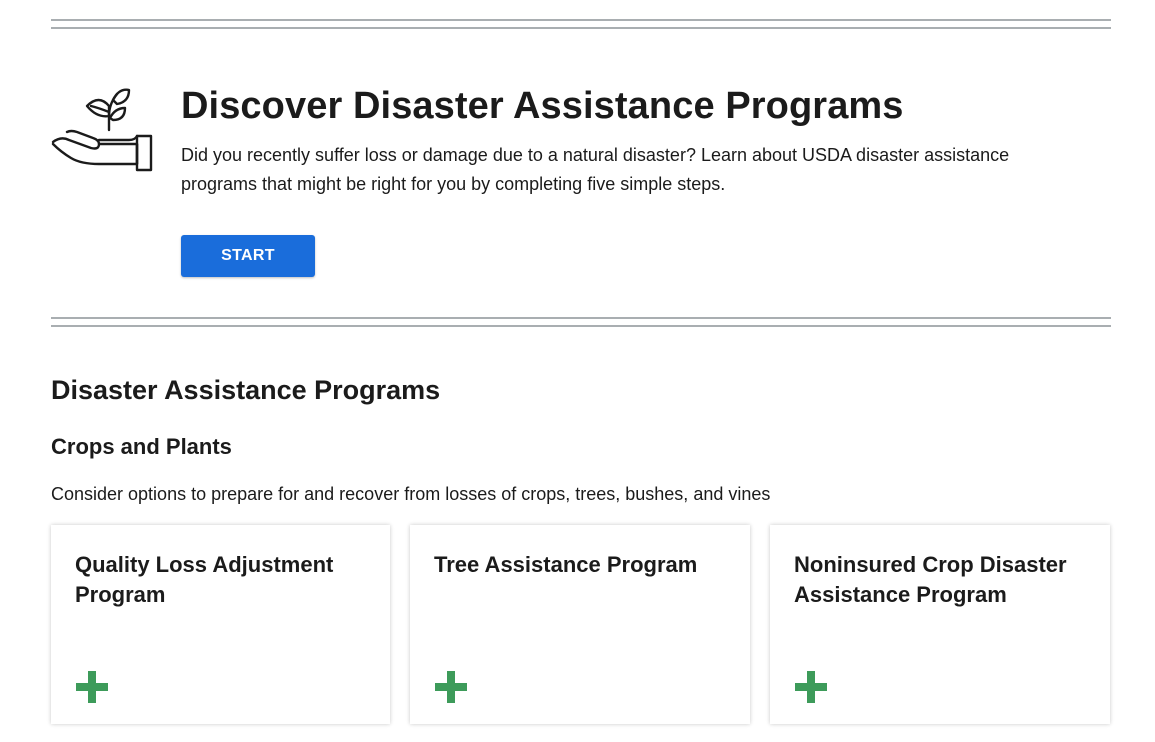 The width and height of the screenshot is (1155, 742). I want to click on category-title: Crops and Plants, so click(141, 446).